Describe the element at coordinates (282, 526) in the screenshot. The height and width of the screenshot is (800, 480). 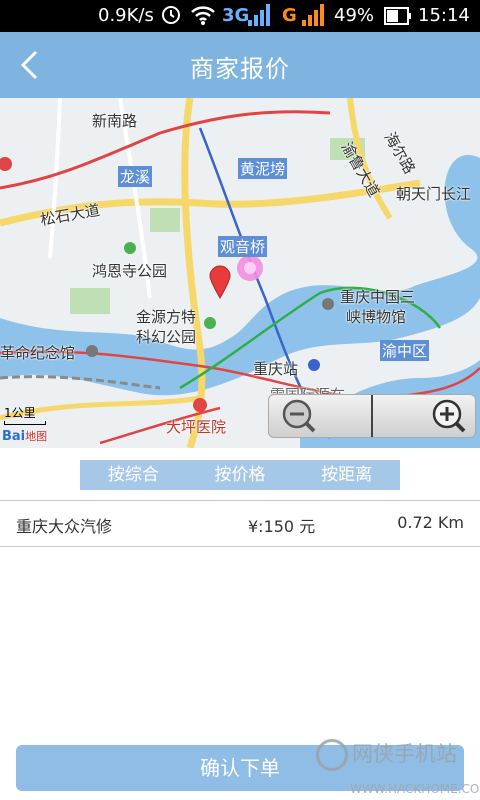
I see `merchant-price: ¥:150 元` at that location.